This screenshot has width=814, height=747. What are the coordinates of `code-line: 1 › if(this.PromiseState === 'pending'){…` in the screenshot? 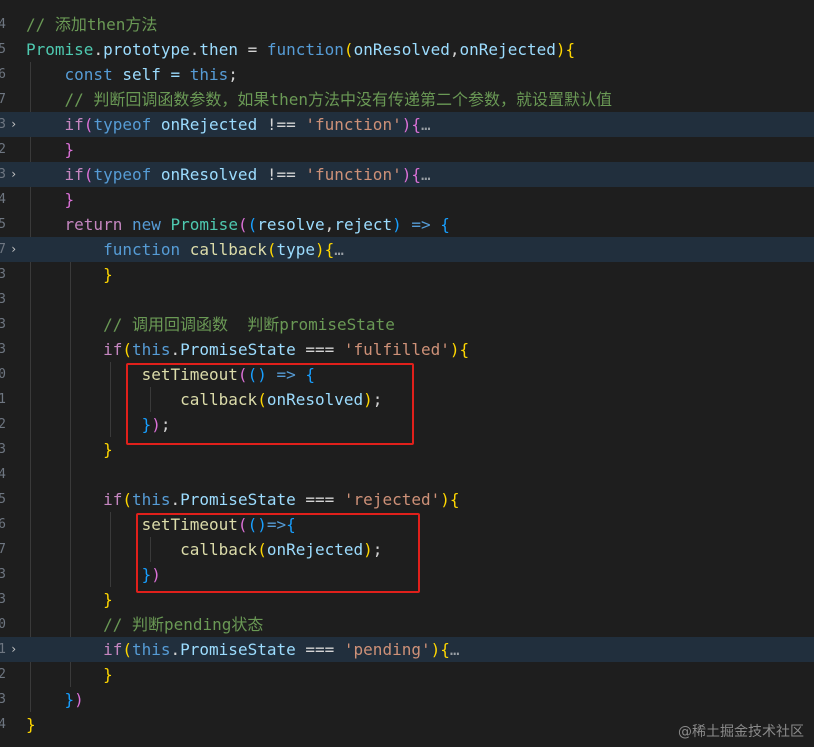 It's located at (407, 649).